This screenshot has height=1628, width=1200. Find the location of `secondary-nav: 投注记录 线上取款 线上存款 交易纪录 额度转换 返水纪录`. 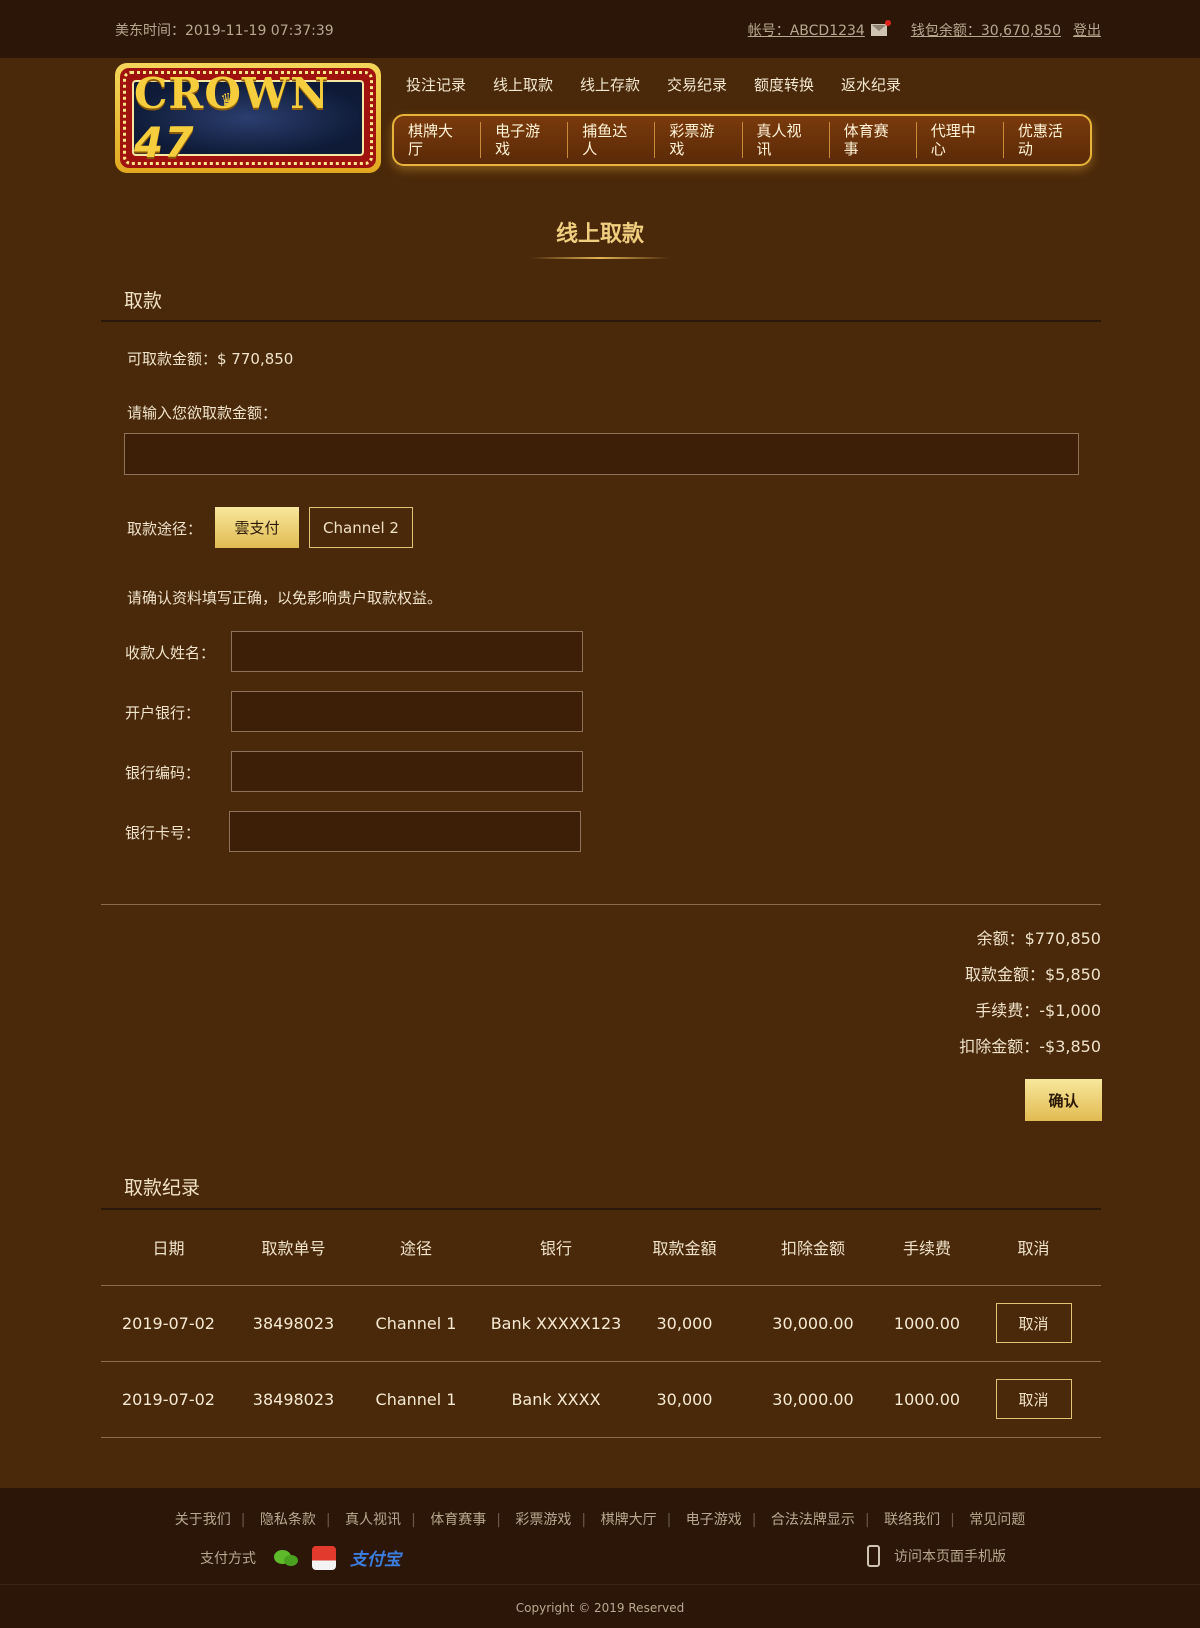

secondary-nav: 投注记录 线上取款 线上存款 交易纪录 额度转换 返水纪录 is located at coordinates (667, 84).